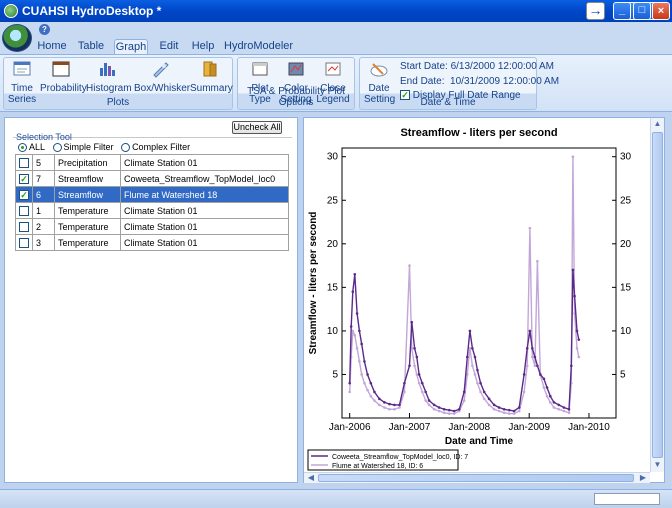 The image size is (672, 508). I want to click on scroll-up-icon: ▲, so click(657, 123).